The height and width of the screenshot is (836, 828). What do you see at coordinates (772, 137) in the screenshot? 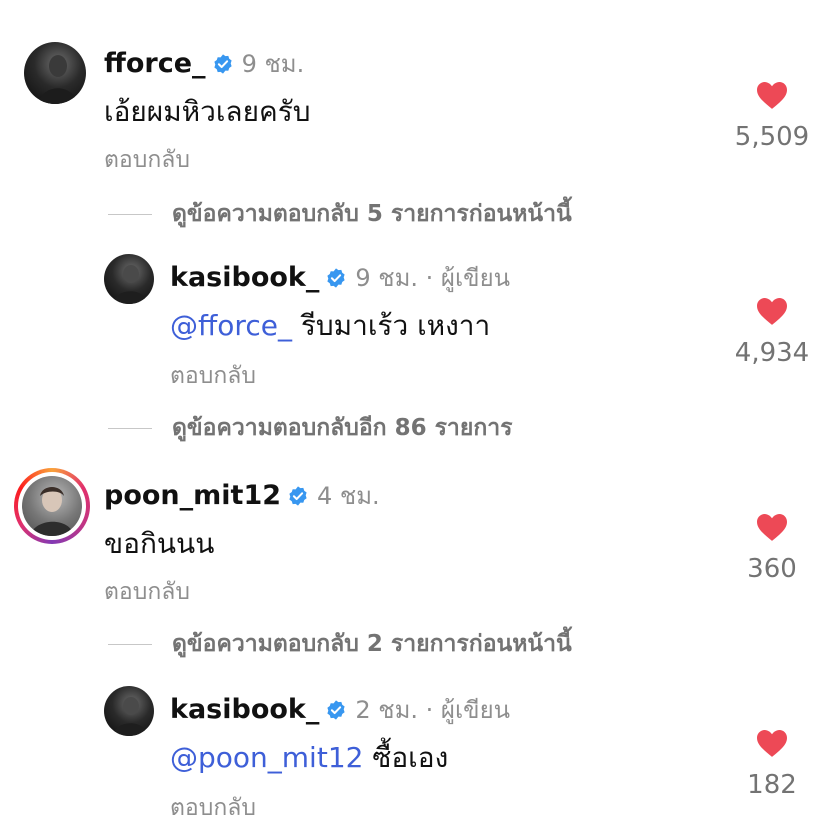
I see `like-count: 5,509` at bounding box center [772, 137].